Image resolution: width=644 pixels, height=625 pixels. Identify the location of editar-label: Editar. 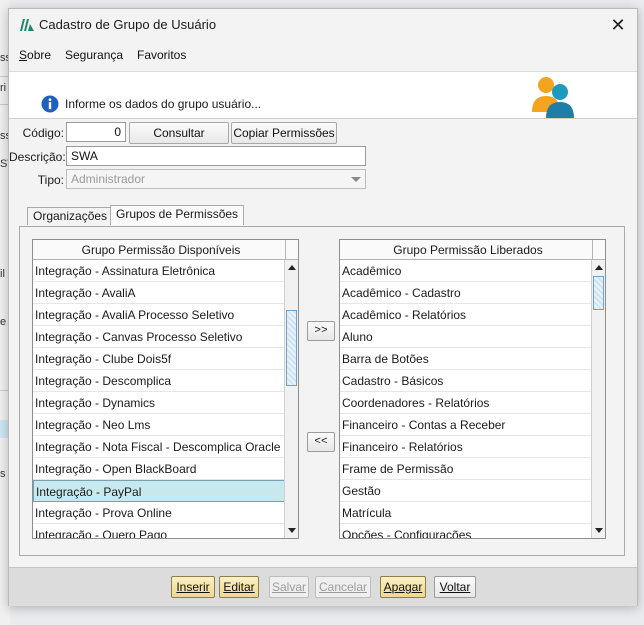
(239, 587).